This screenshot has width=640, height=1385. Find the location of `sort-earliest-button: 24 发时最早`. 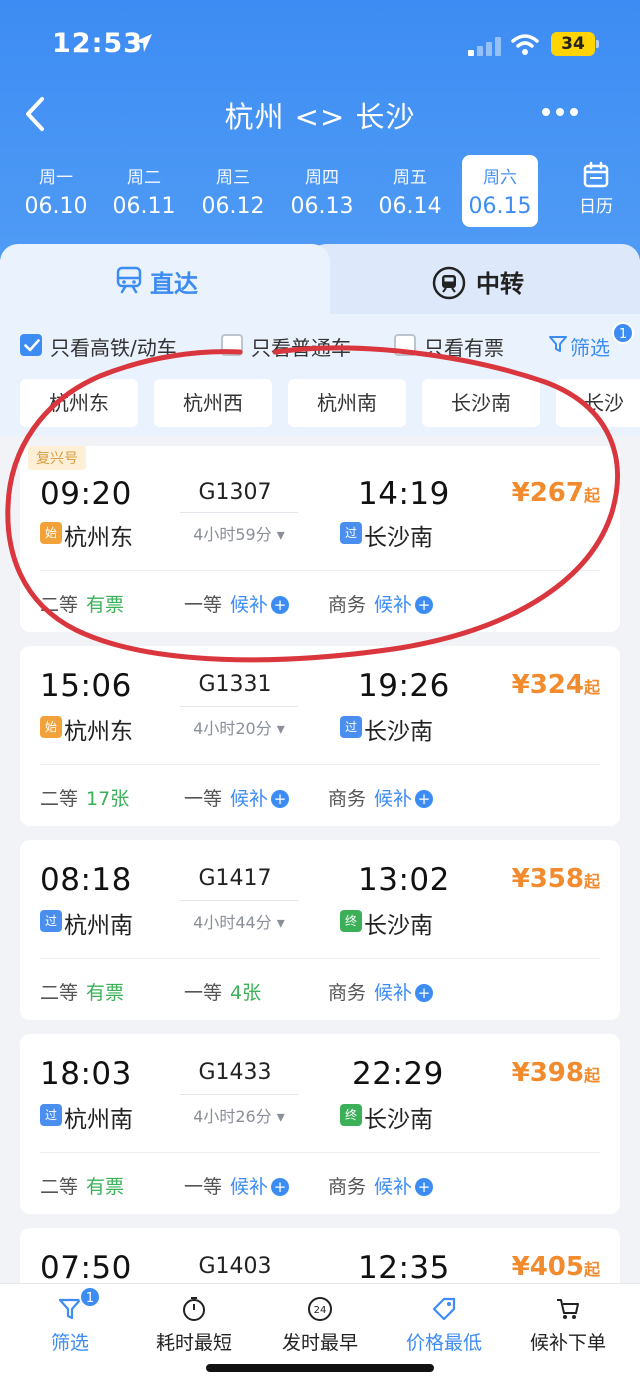

sort-earliest-button: 24 发时最早 is located at coordinates (320, 1325).